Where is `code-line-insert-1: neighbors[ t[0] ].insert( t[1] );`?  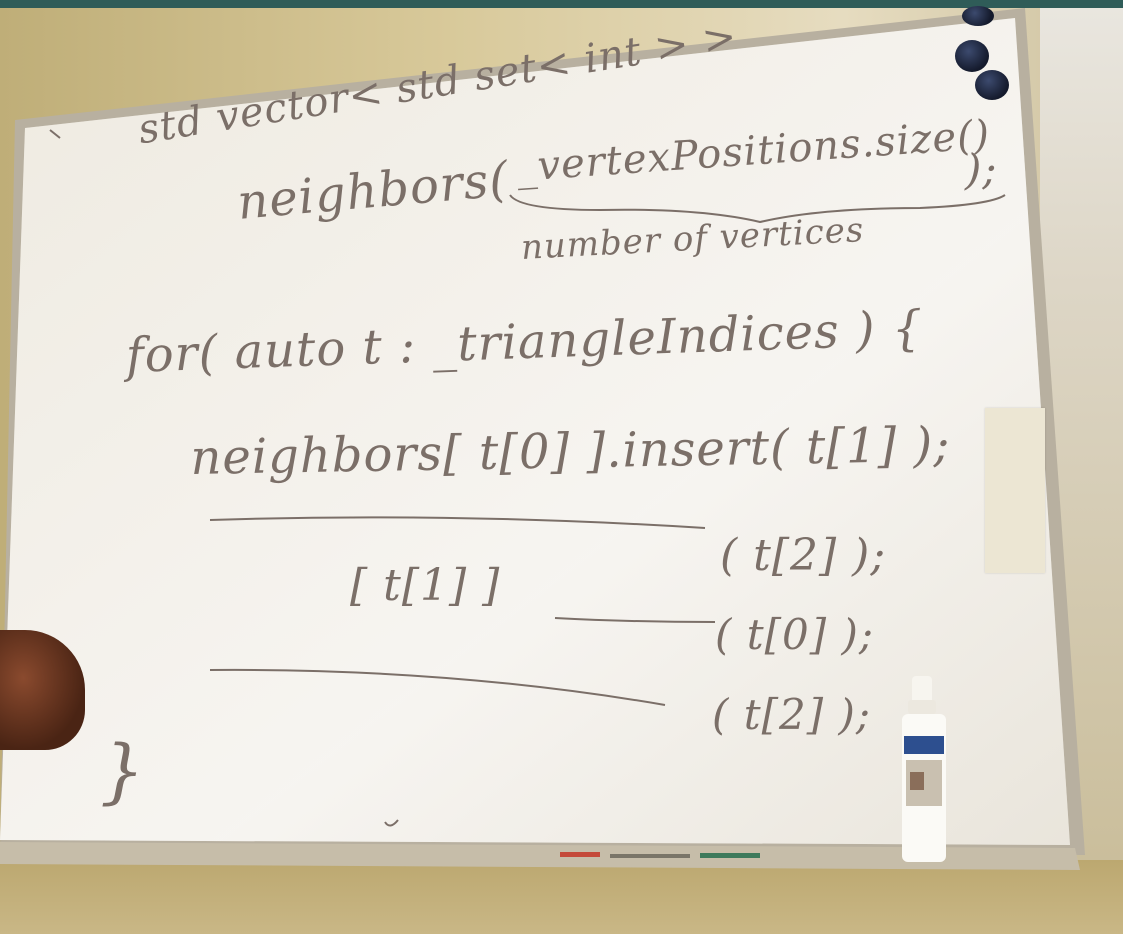
code-line-insert-1: neighbors[ t[0] ].insert( t[1] ); is located at coordinates (570, 451).